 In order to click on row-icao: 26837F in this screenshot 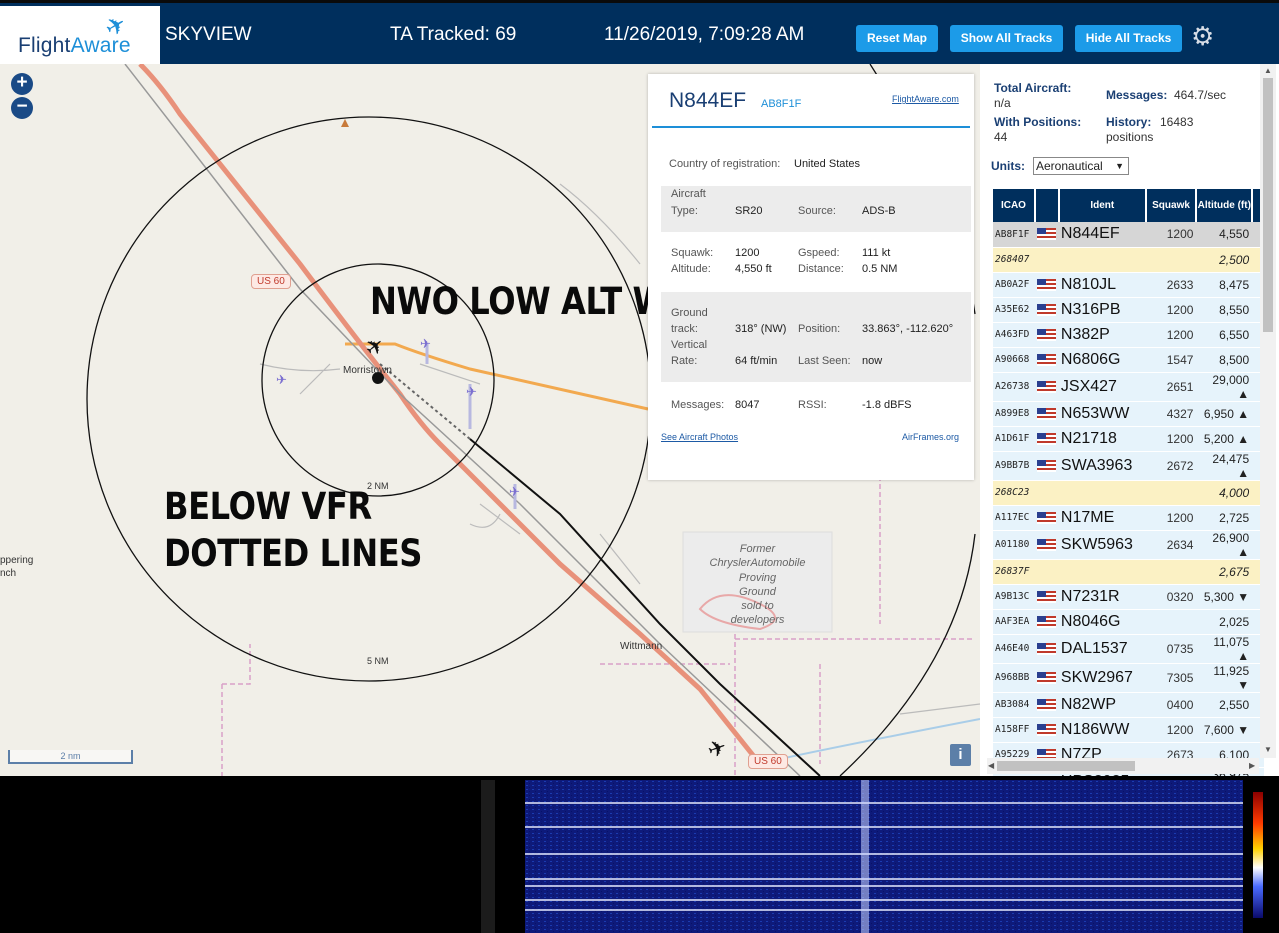, I will do `click(1014, 572)`.